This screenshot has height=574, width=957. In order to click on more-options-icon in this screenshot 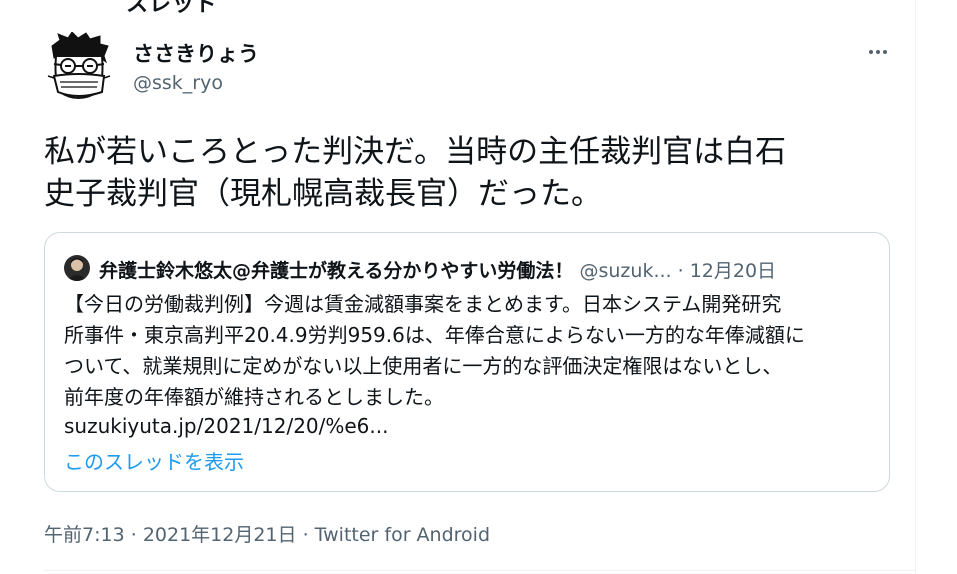, I will do `click(878, 52)`.